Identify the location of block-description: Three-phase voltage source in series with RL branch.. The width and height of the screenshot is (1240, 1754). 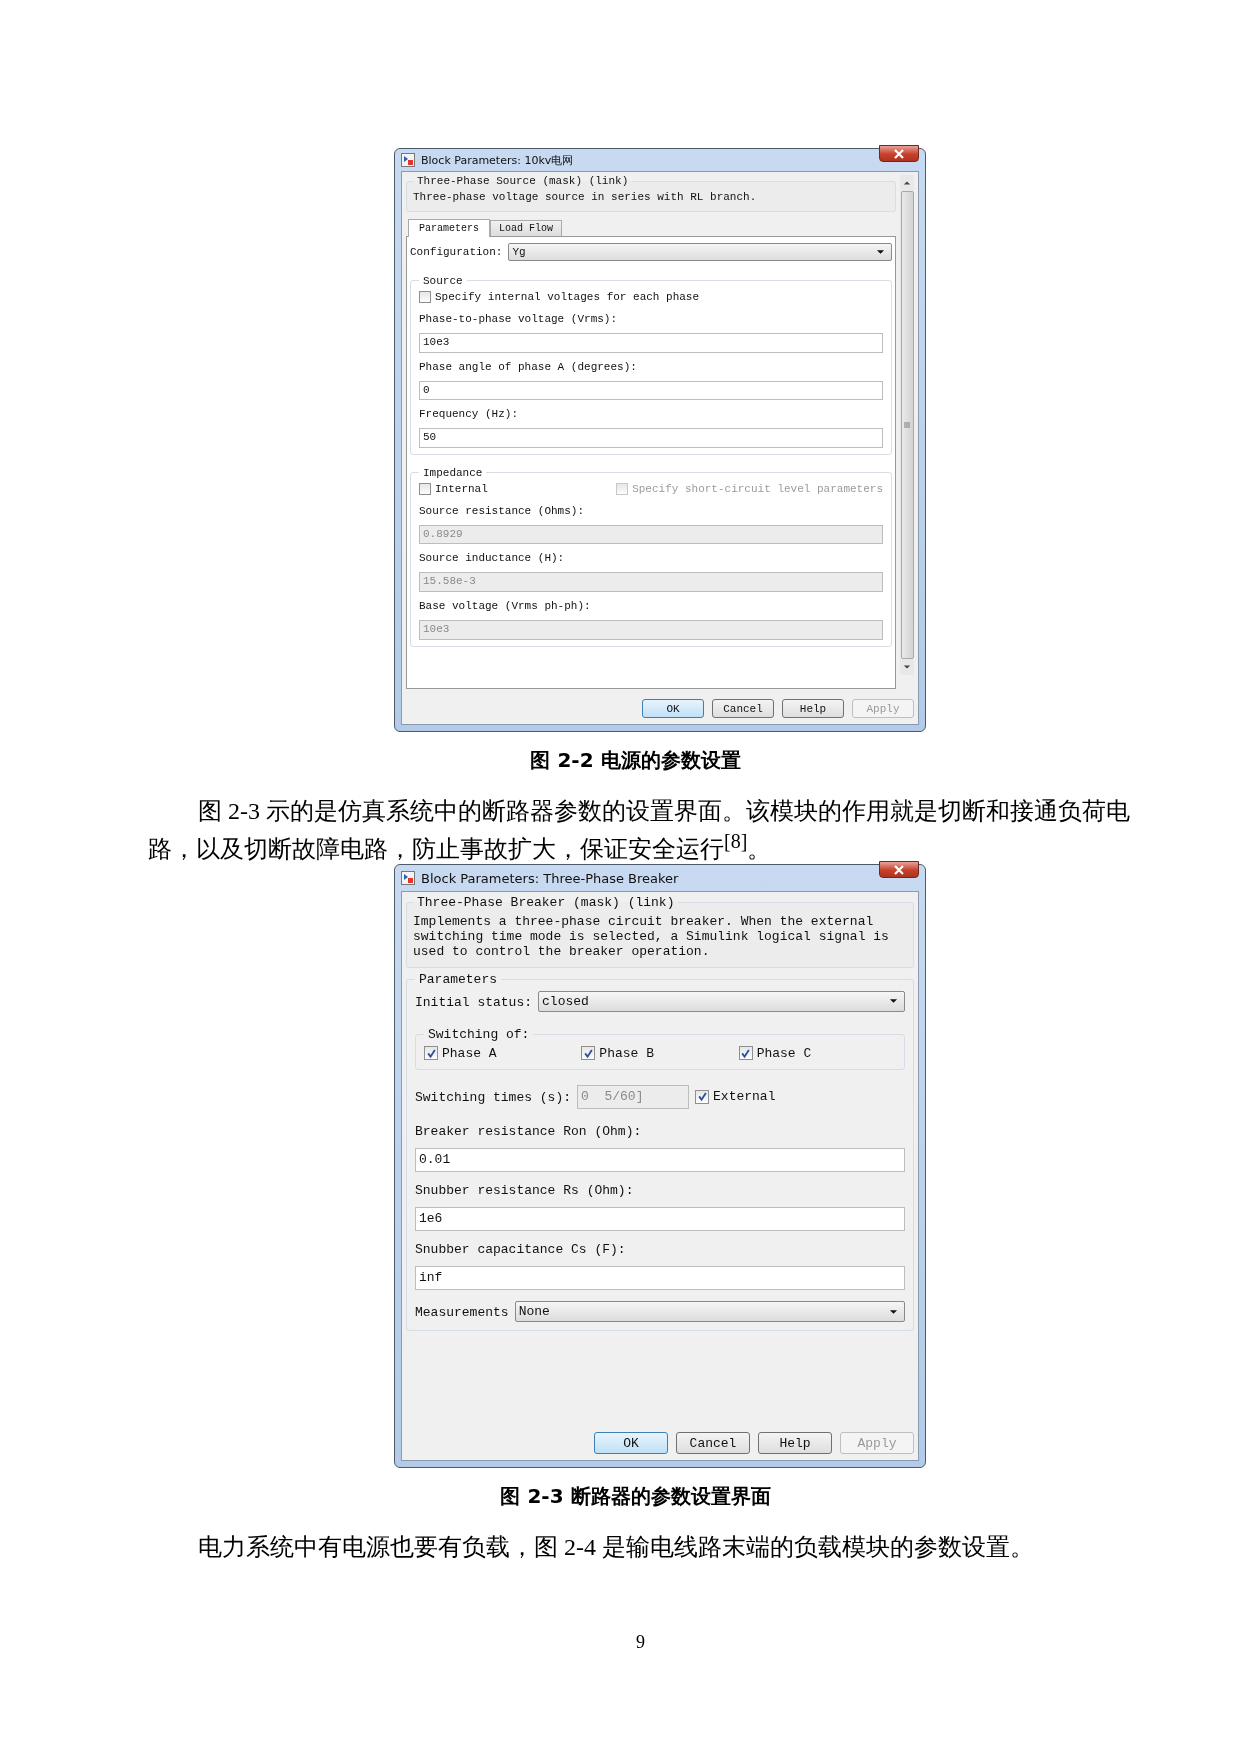
(585, 197).